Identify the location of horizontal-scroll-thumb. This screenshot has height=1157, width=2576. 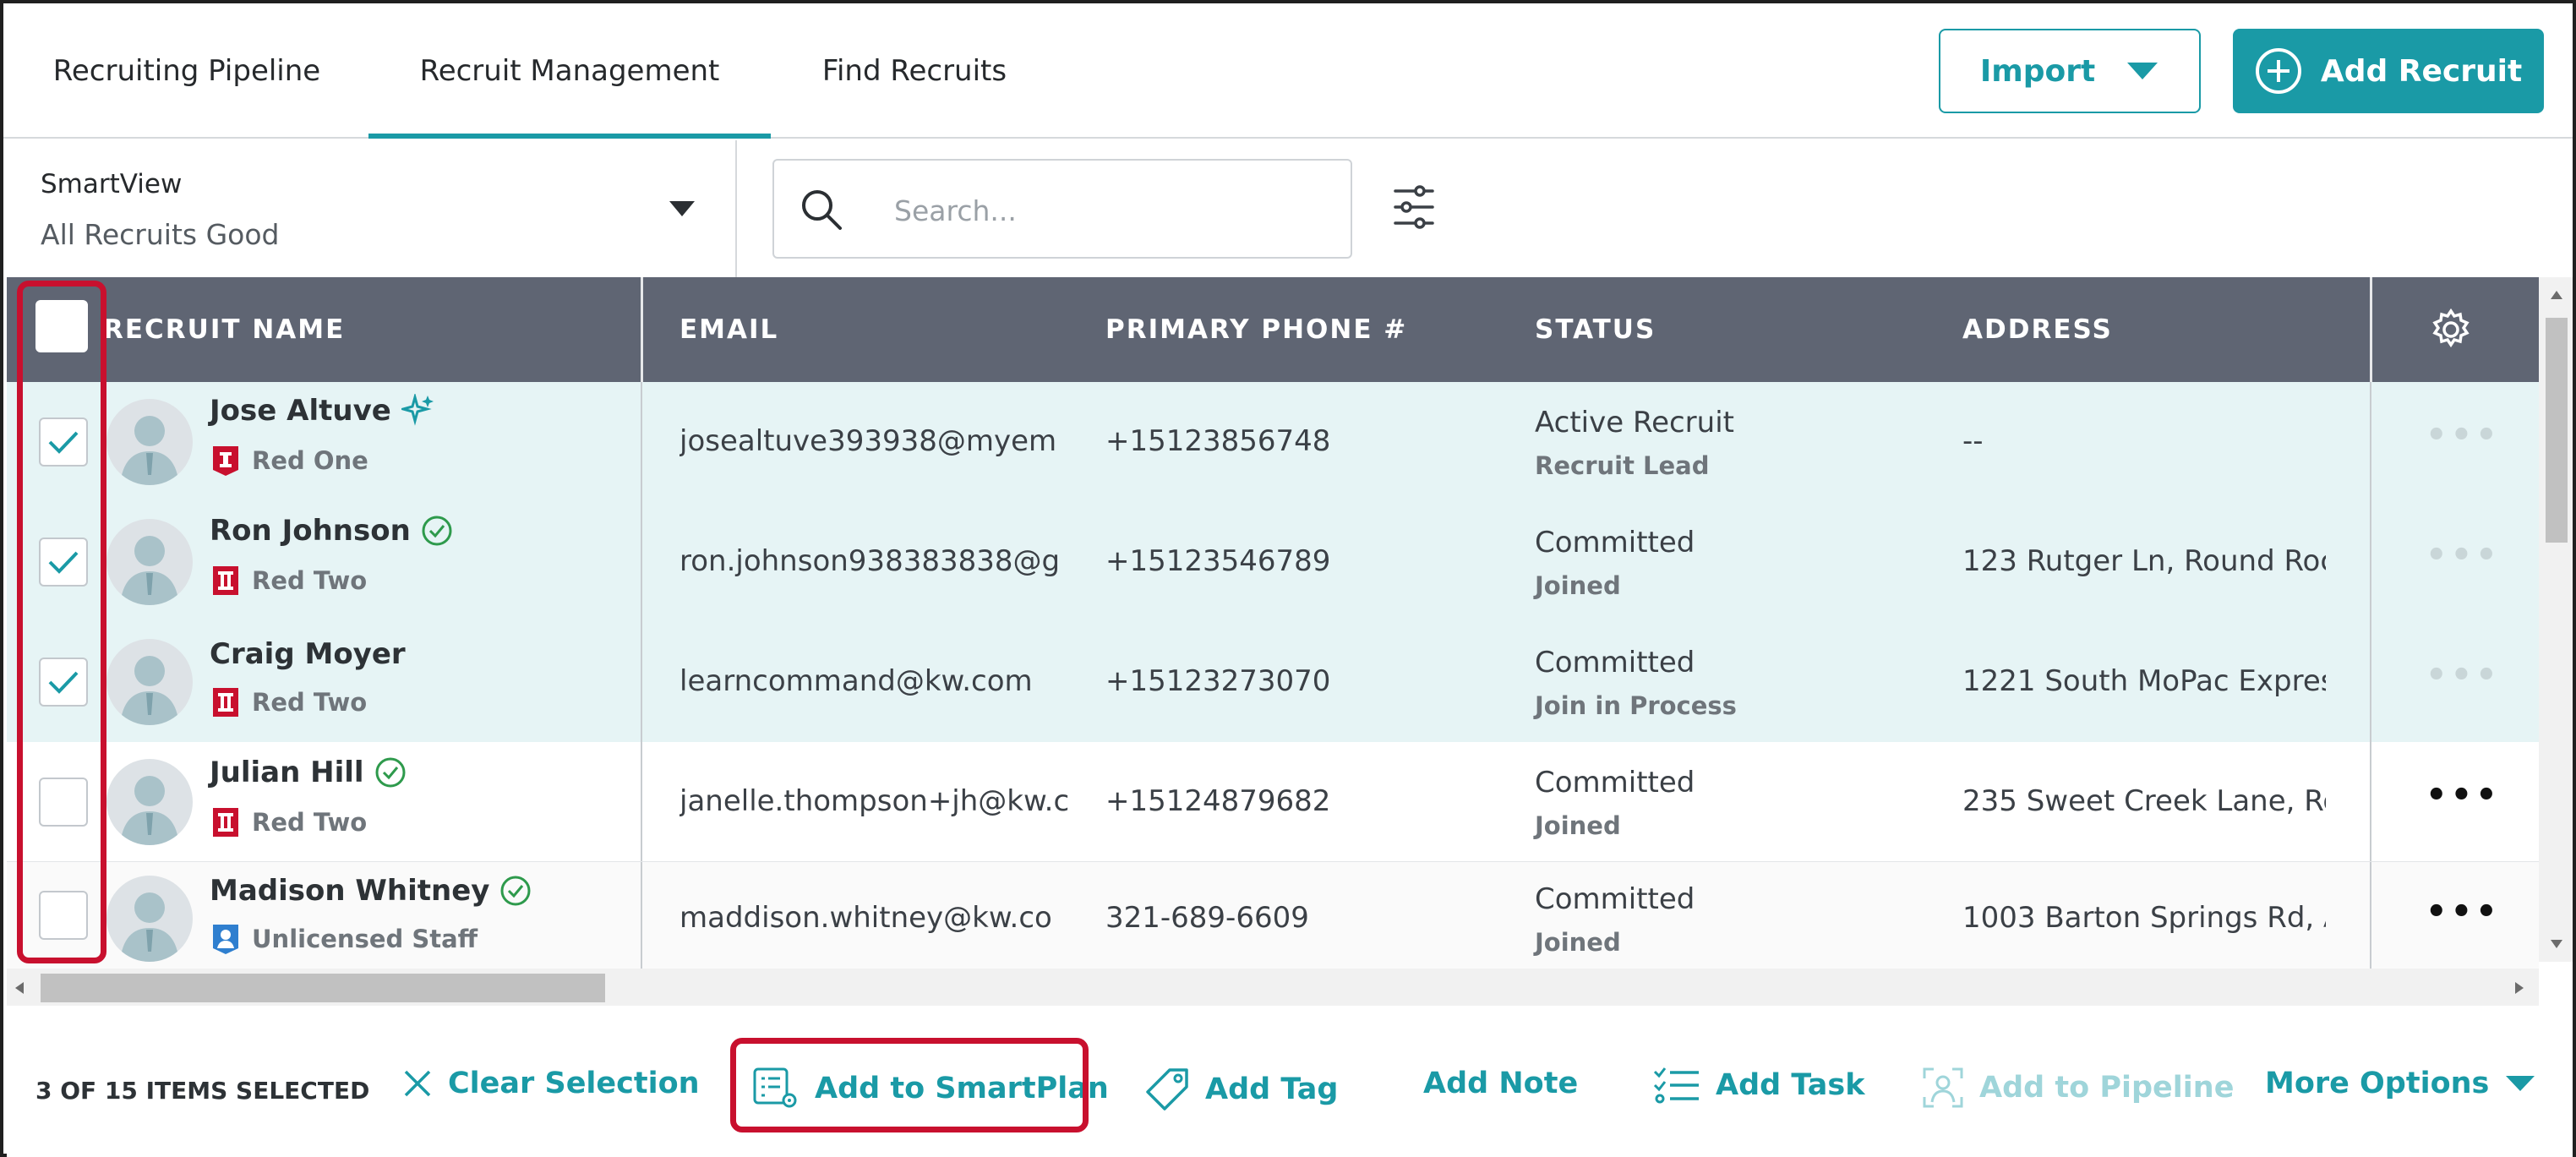
(323, 988).